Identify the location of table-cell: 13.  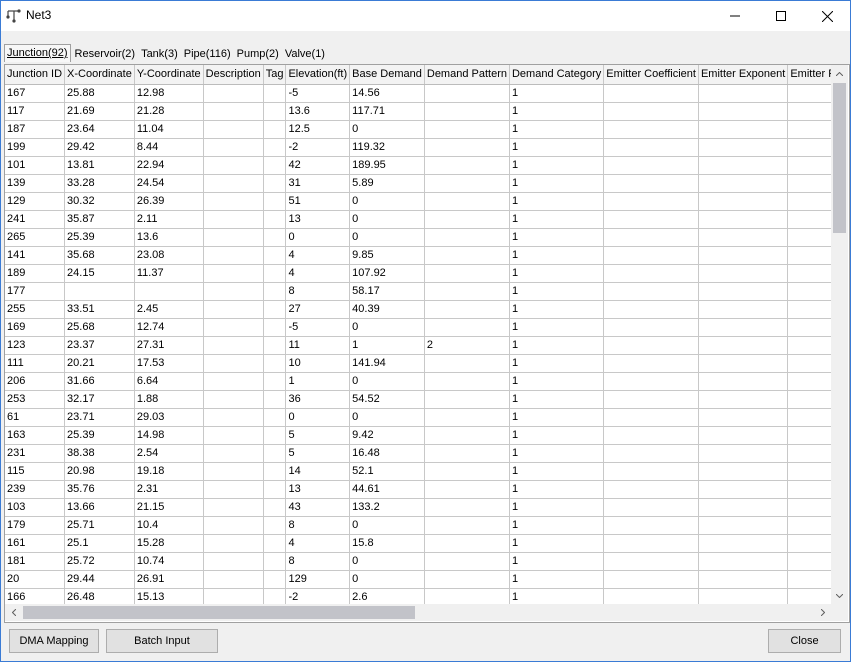
(318, 219).